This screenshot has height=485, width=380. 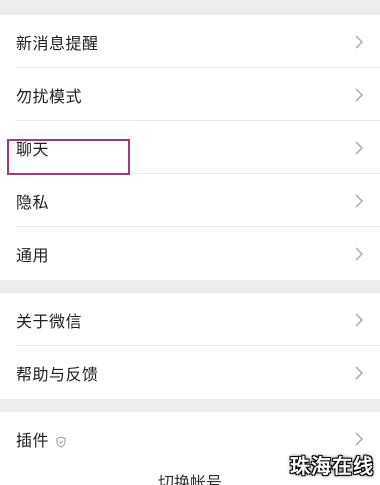 I want to click on settings-item-help-feedback: 帮助与反馈, so click(x=190, y=372).